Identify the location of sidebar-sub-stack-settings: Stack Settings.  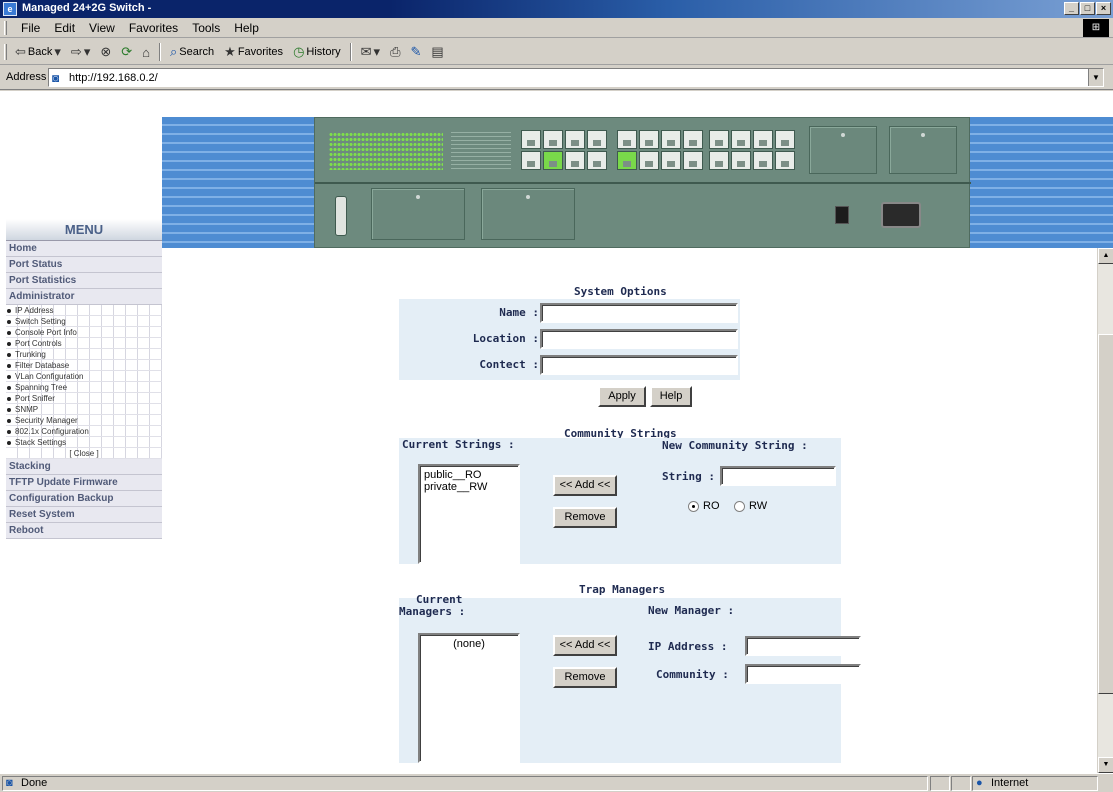
(84, 442).